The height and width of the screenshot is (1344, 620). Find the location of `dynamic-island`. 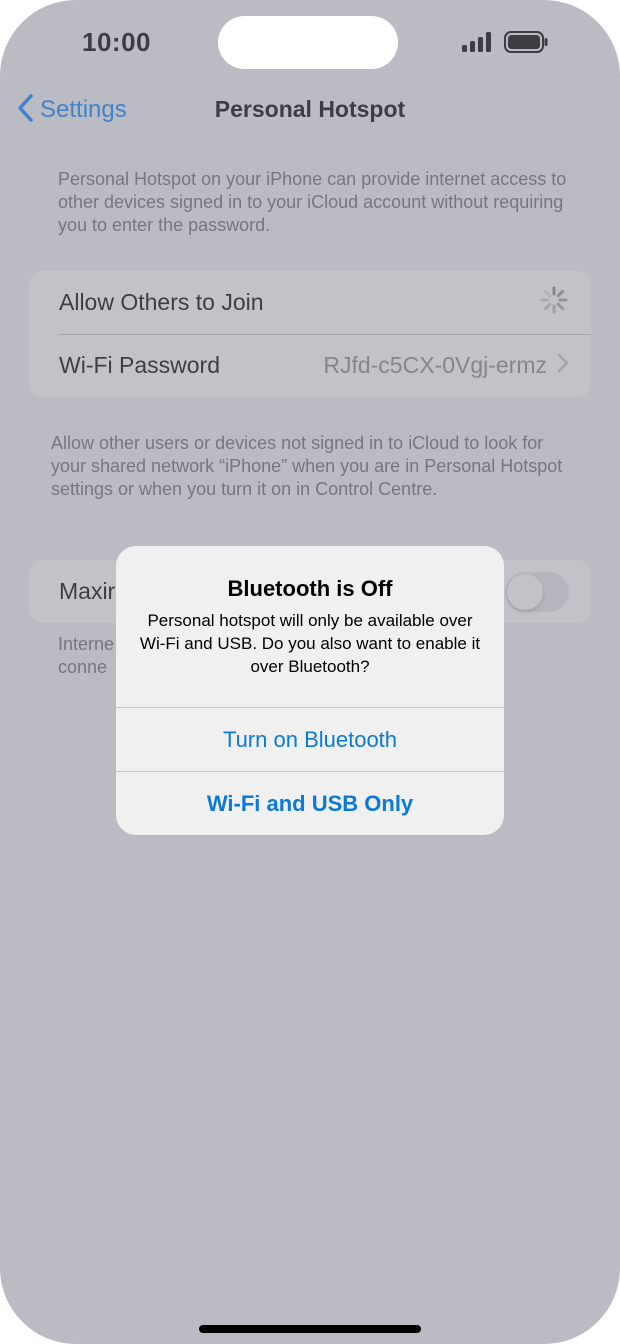

dynamic-island is located at coordinates (308, 42).